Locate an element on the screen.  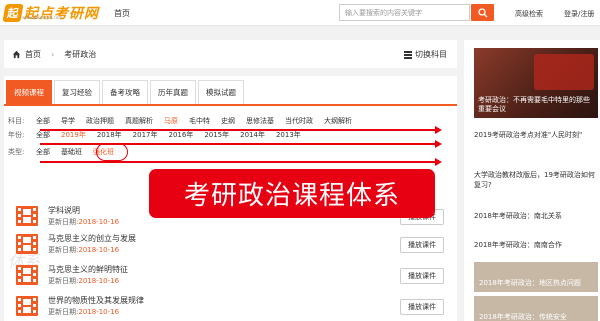
year-option: 2014年 is located at coordinates (252, 135).